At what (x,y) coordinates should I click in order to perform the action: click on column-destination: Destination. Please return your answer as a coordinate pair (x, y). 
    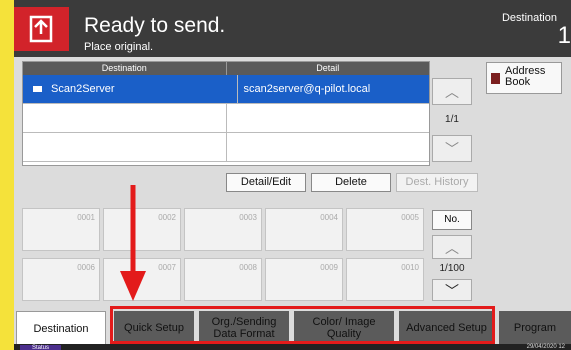
    Looking at the image, I should click on (125, 68).